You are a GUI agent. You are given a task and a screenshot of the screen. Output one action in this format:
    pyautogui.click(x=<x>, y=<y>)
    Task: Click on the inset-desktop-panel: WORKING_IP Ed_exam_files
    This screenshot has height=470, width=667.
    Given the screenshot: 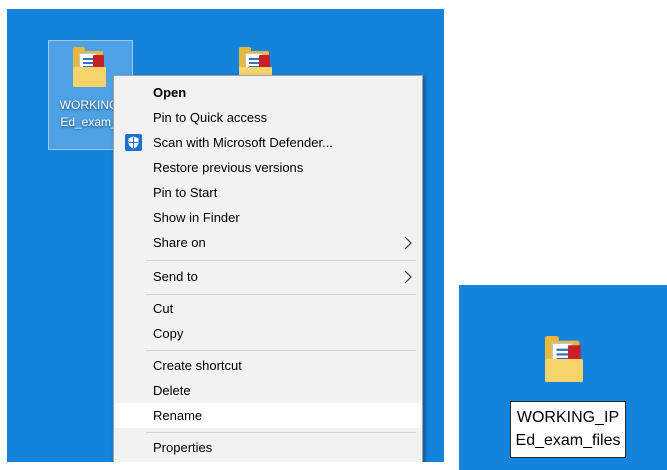 What is the action you would take?
    pyautogui.click(x=563, y=377)
    